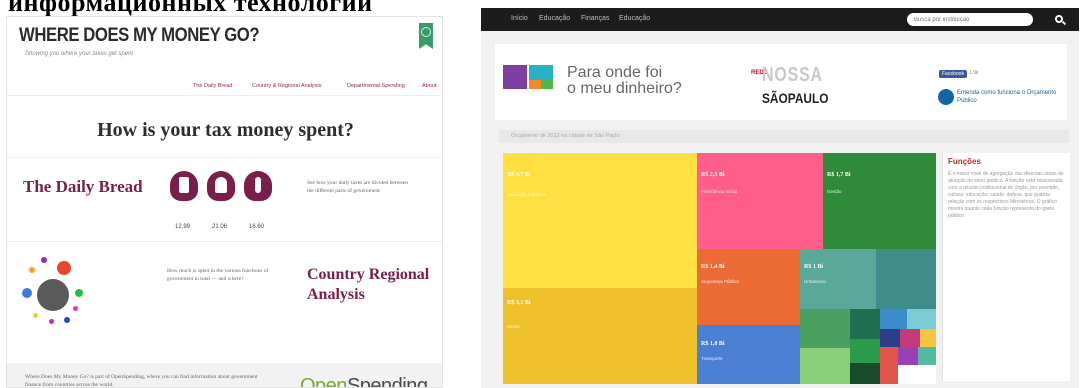 The width and height of the screenshot is (1081, 388). Describe the element at coordinates (759, 73) in the screenshot. I see `rede-label: REDE` at that location.